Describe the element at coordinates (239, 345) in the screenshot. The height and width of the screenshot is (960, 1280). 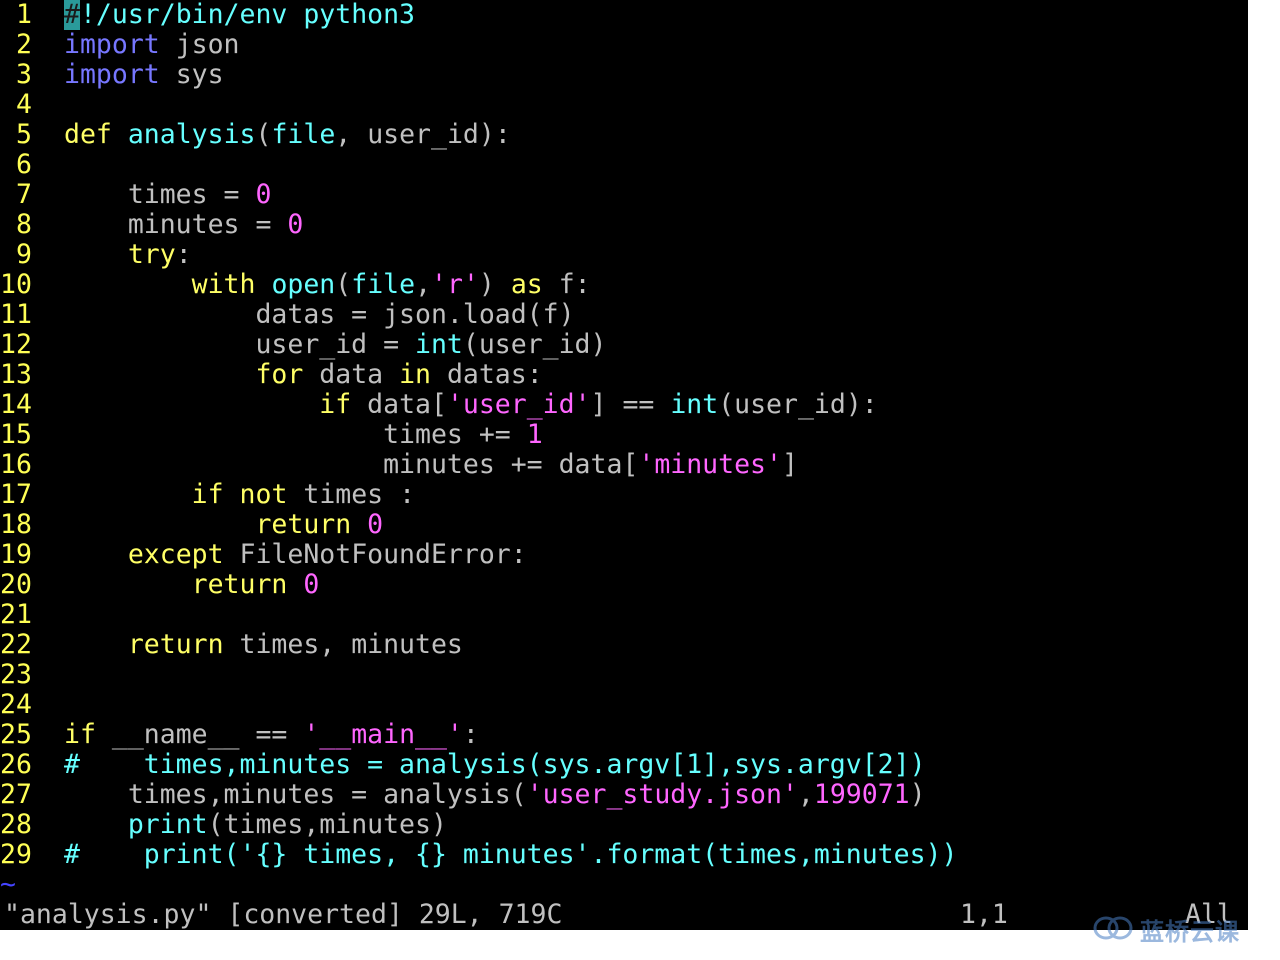
I see `code-token: user_id =` at that location.